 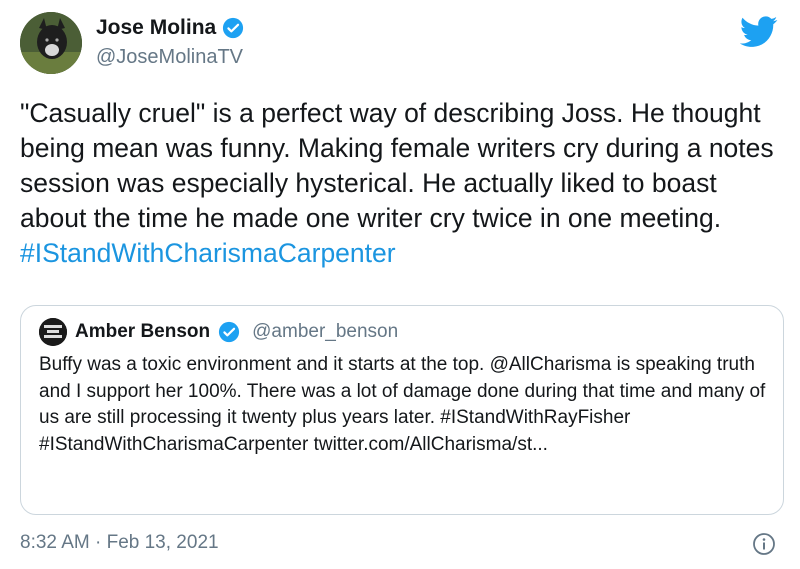 I want to click on twitter-bird-icon, so click(x=758, y=32).